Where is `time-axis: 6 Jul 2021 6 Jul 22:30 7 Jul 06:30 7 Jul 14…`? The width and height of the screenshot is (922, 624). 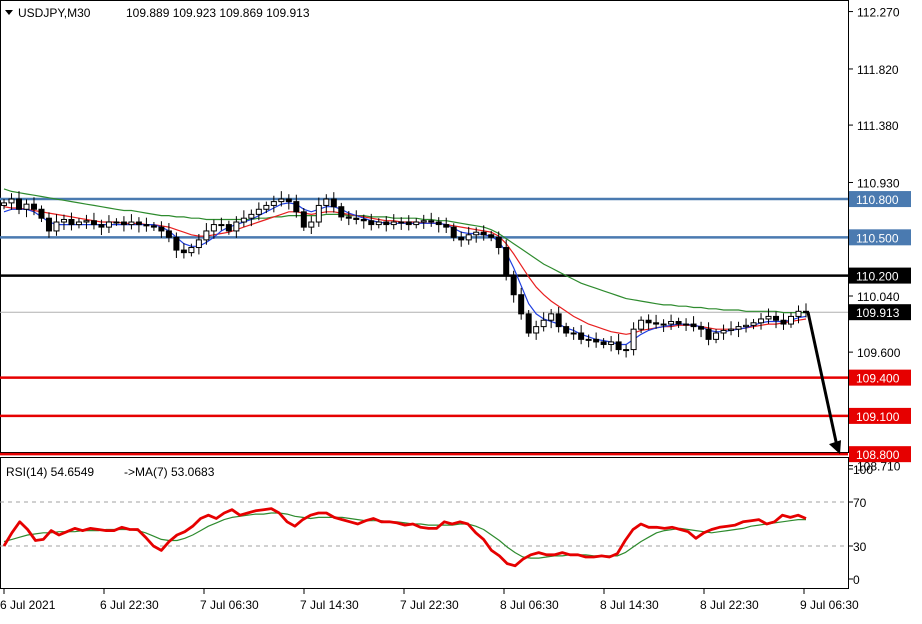
time-axis: 6 Jul 2021 6 Jul 22:30 7 Jul 06:30 7 Jul 14… is located at coordinates (429, 600).